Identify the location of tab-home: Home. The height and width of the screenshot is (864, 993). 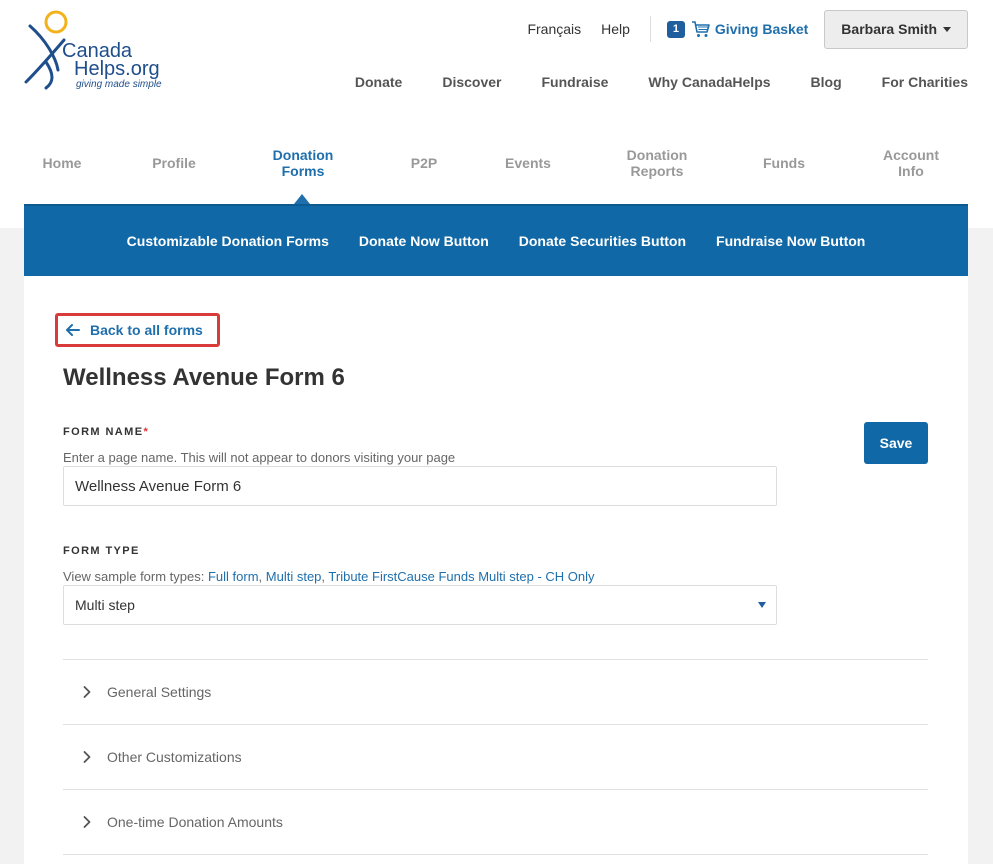
(62, 163).